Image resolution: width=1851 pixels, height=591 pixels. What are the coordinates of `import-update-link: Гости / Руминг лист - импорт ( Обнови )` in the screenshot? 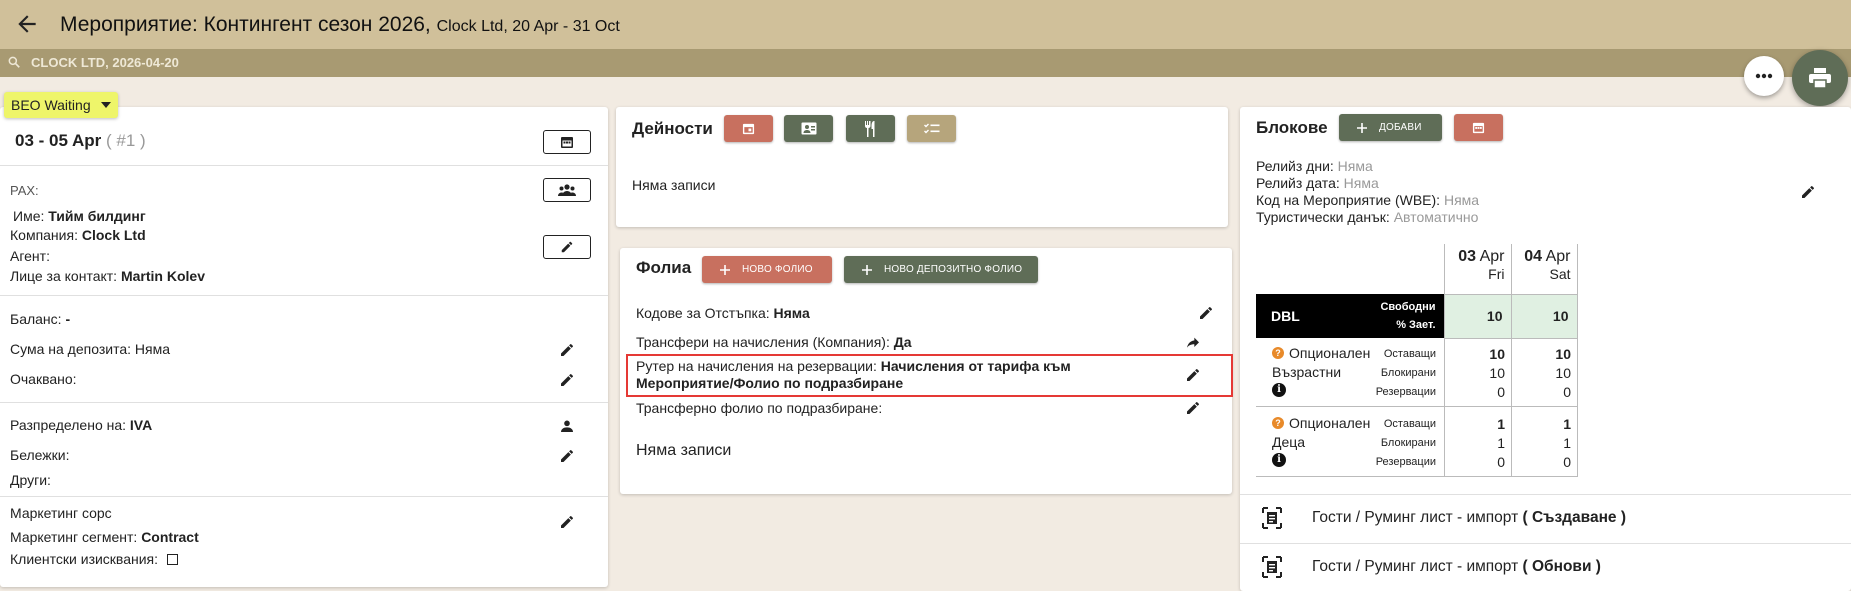 It's located at (1456, 567).